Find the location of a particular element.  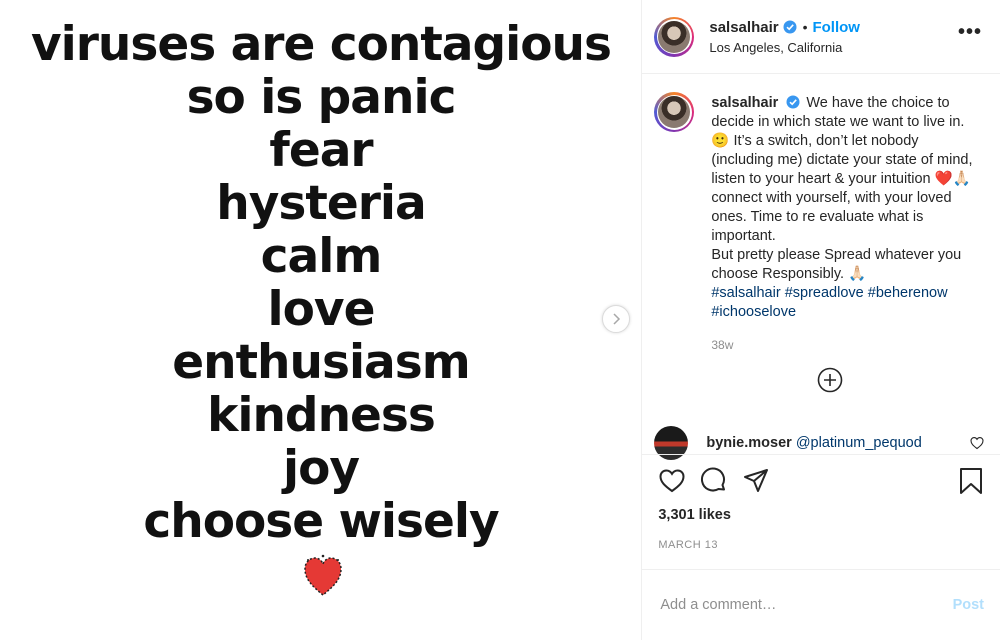

poster-line: calm is located at coordinates (321, 256).